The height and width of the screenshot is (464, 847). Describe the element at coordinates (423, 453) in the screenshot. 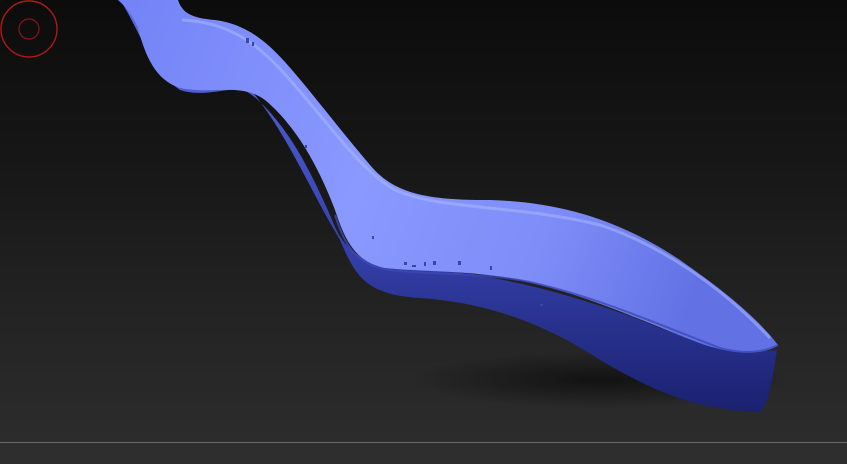

I see `bottom-toolbar` at that location.